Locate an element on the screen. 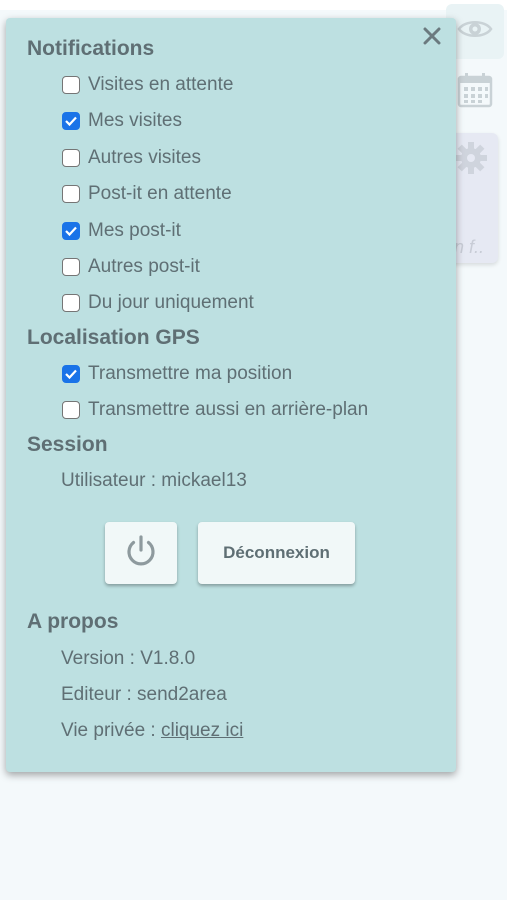 This screenshot has width=507, height=900. eye-icon is located at coordinates (475, 31).